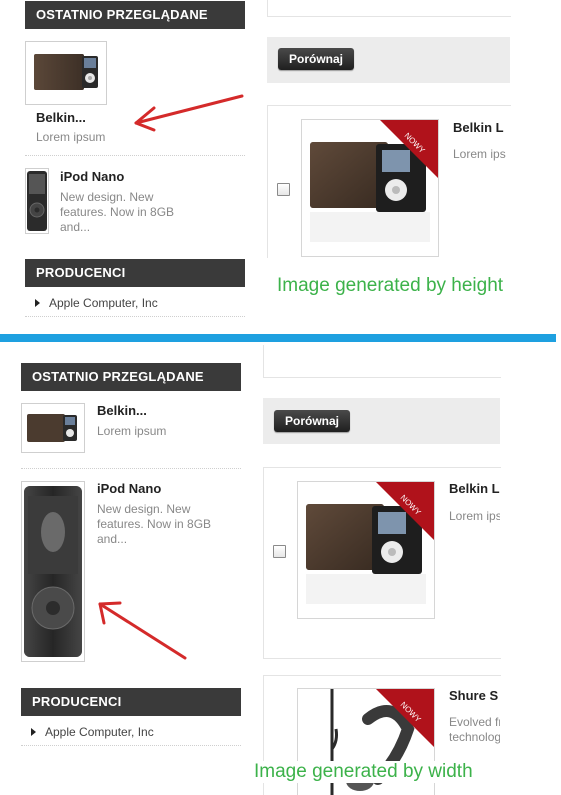  What do you see at coordinates (367, 772) in the screenshot?
I see `caption-note: Image generated by width` at bounding box center [367, 772].